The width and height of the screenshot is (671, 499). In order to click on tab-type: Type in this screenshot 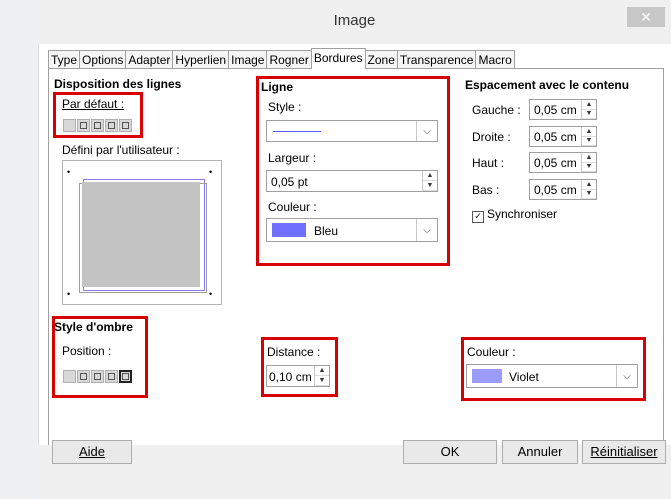, I will do `click(64, 59)`.